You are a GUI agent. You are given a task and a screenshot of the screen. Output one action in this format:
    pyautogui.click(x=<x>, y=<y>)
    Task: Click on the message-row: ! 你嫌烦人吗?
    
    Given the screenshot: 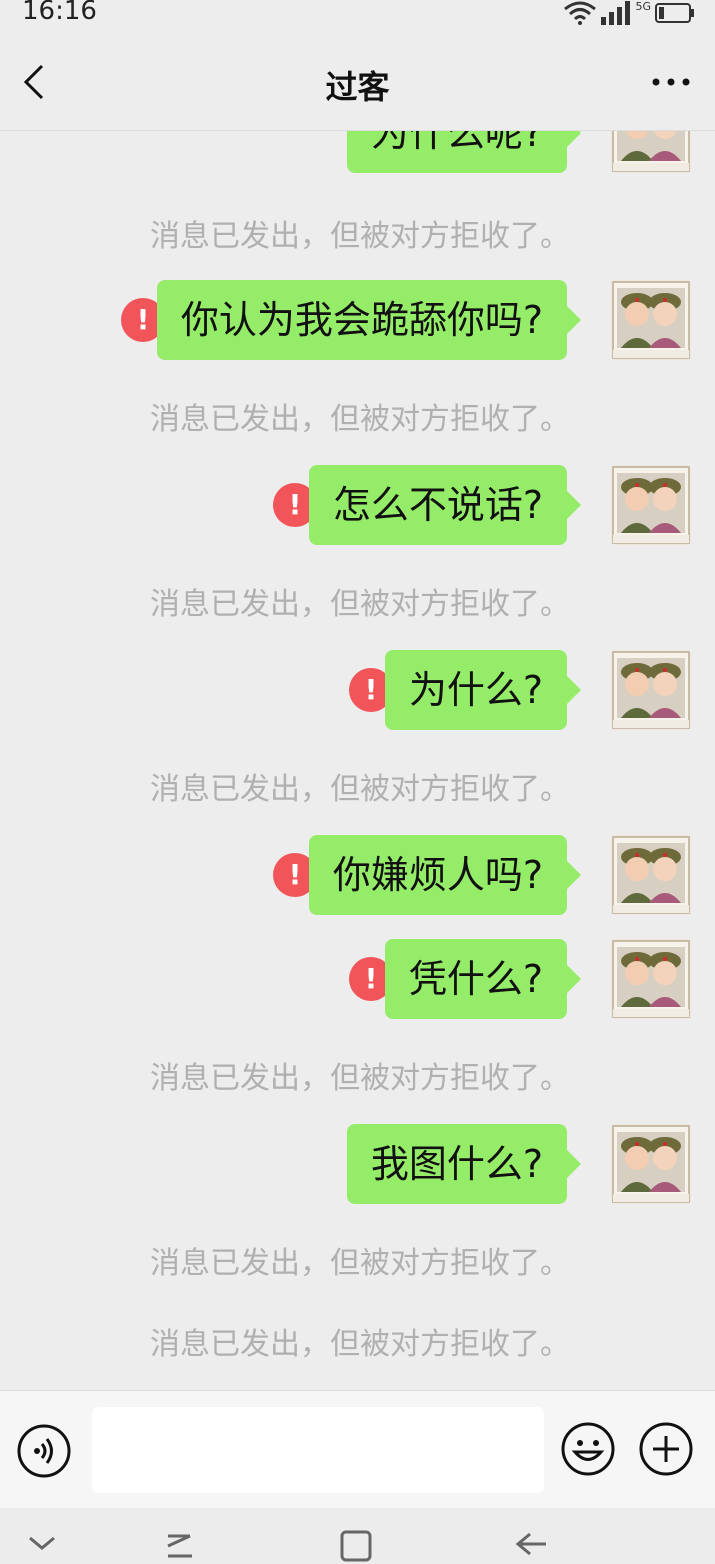 What is the action you would take?
    pyautogui.click(x=391, y=876)
    